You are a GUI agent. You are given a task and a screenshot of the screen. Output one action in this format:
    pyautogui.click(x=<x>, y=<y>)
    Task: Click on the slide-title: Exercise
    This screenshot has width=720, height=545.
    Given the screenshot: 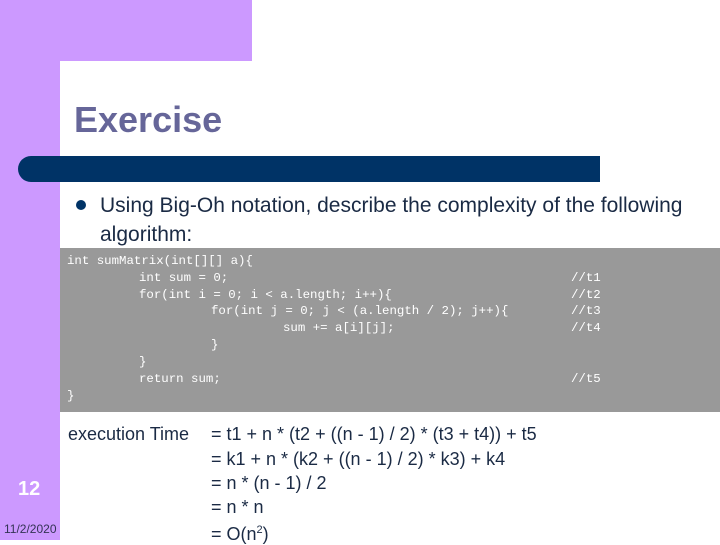 What is the action you would take?
    pyautogui.click(x=148, y=119)
    